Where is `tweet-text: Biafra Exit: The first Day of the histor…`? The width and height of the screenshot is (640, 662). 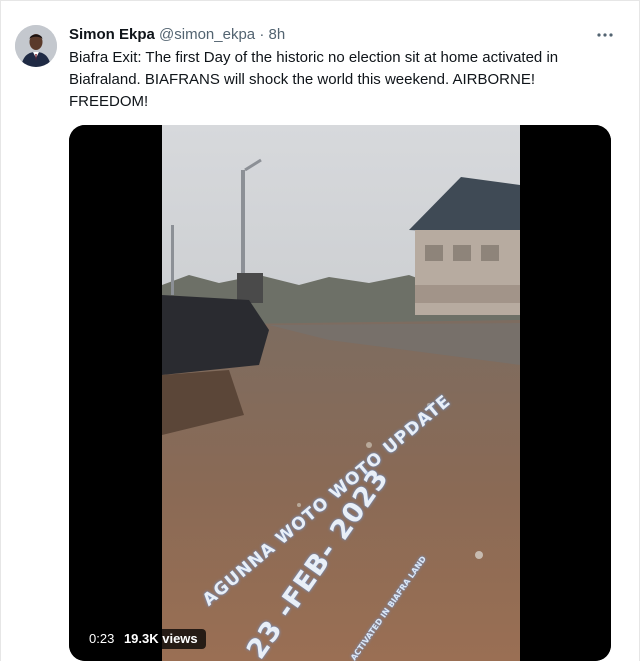
tweet-text: Biafra Exit: The first Day of the histor… is located at coordinates (314, 79).